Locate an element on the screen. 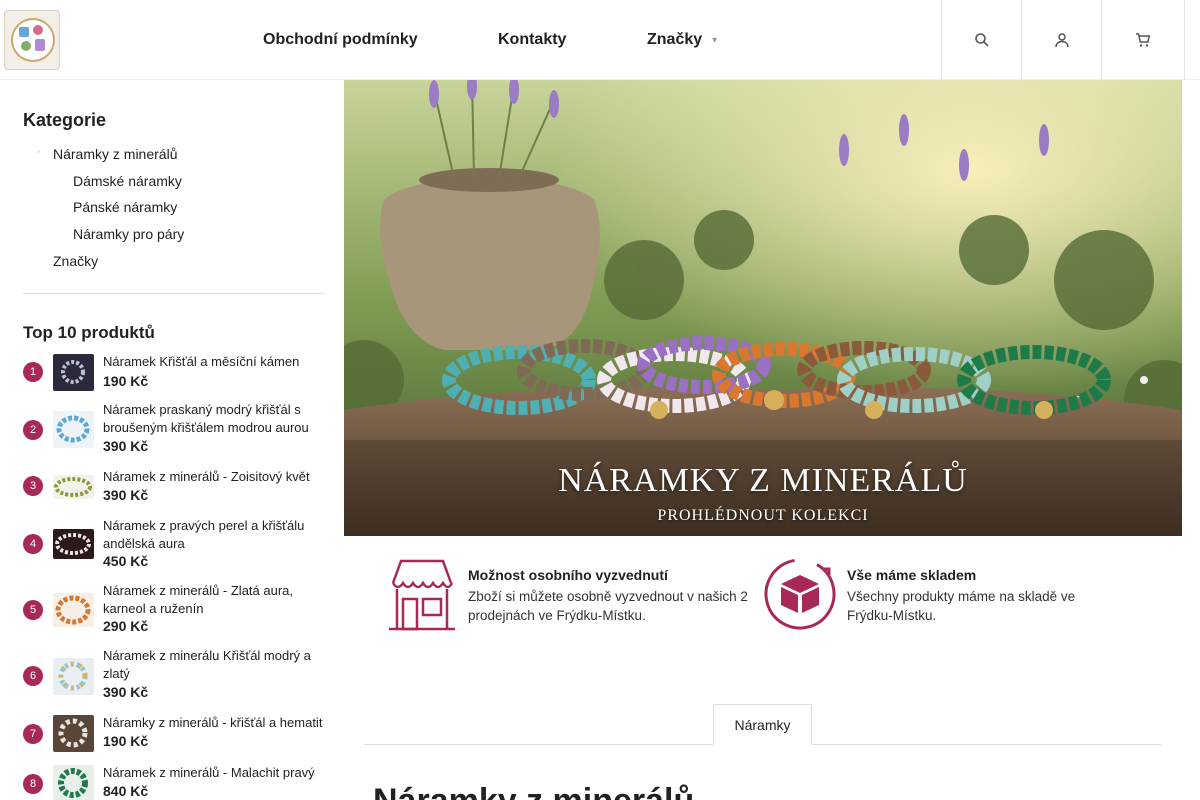 The image size is (1200, 800). hero-cta: PROHLÉDNOUT KOLEKCI is located at coordinates (763, 516).